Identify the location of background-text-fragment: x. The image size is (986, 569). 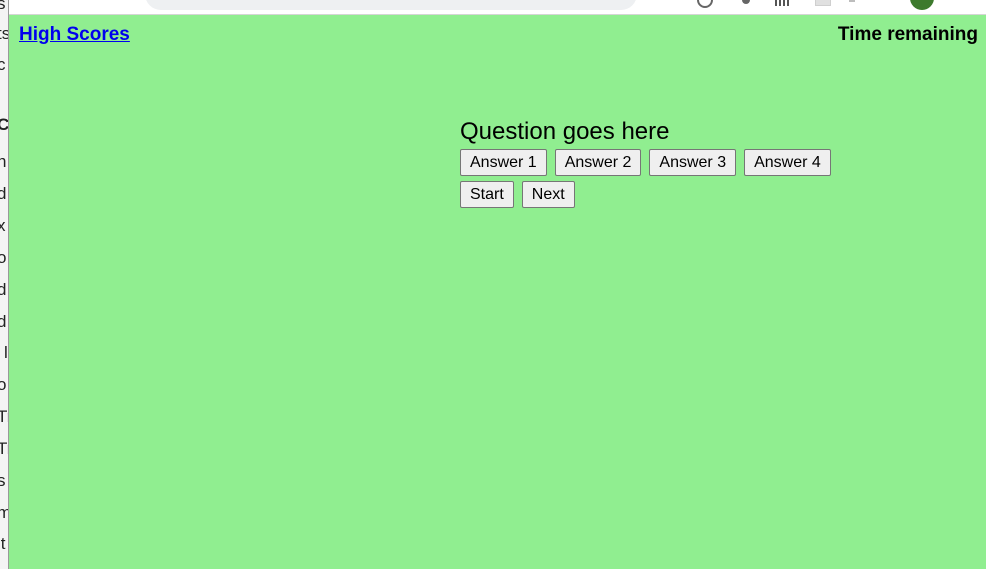
(3, 226).